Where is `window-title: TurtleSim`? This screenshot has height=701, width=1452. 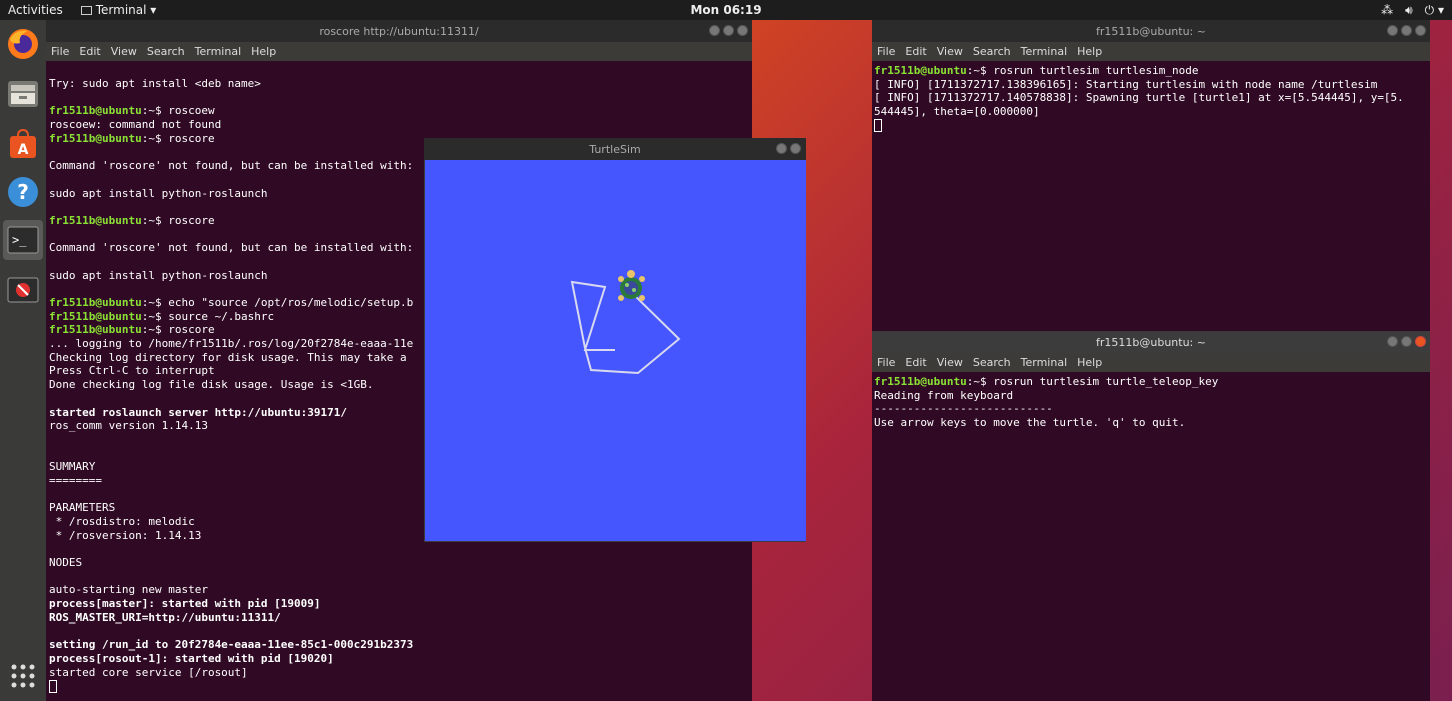 window-title: TurtleSim is located at coordinates (615, 149).